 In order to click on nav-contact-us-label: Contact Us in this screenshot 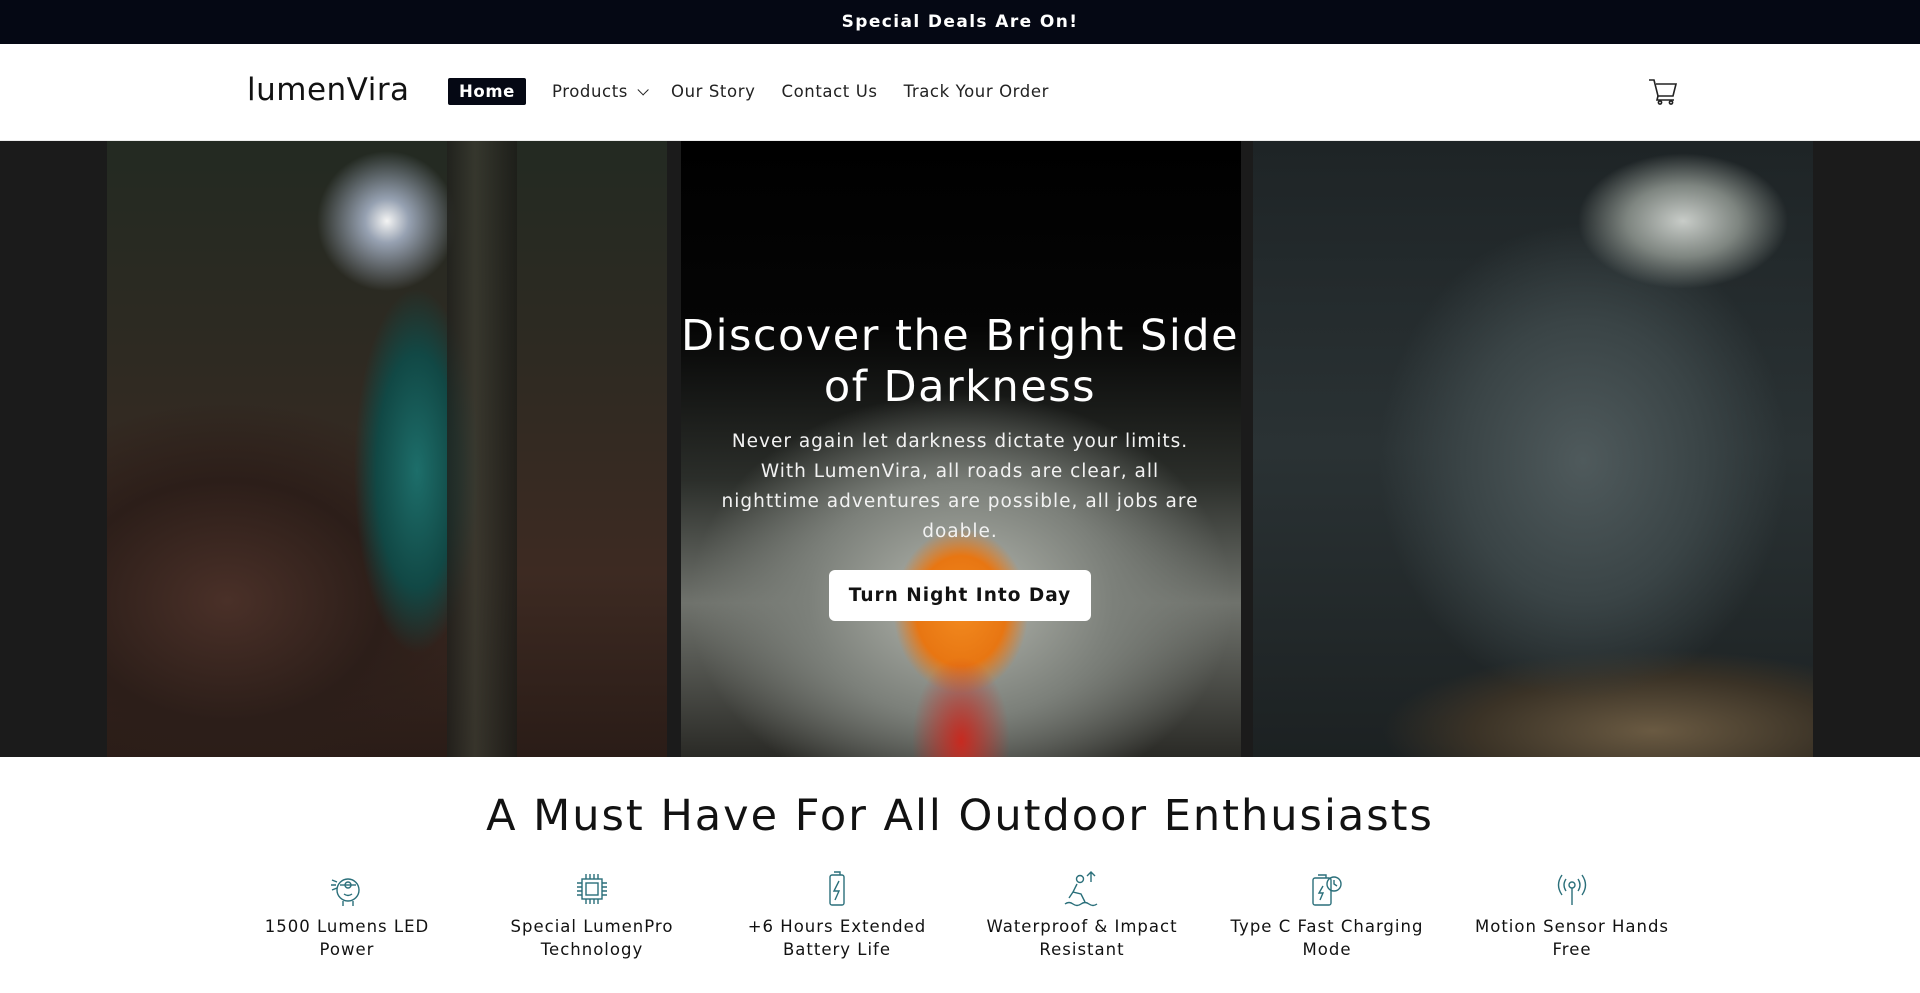, I will do `click(829, 91)`.